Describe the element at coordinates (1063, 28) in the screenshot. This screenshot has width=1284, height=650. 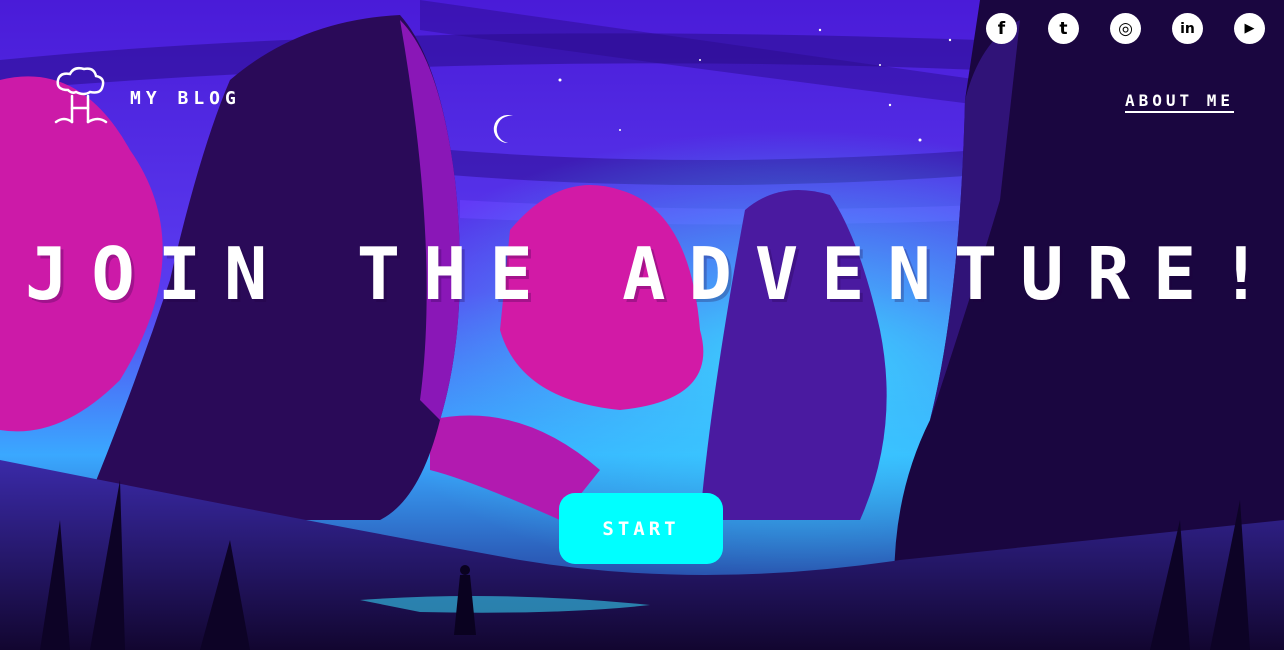
I see `tumblr-icon: t` at that location.